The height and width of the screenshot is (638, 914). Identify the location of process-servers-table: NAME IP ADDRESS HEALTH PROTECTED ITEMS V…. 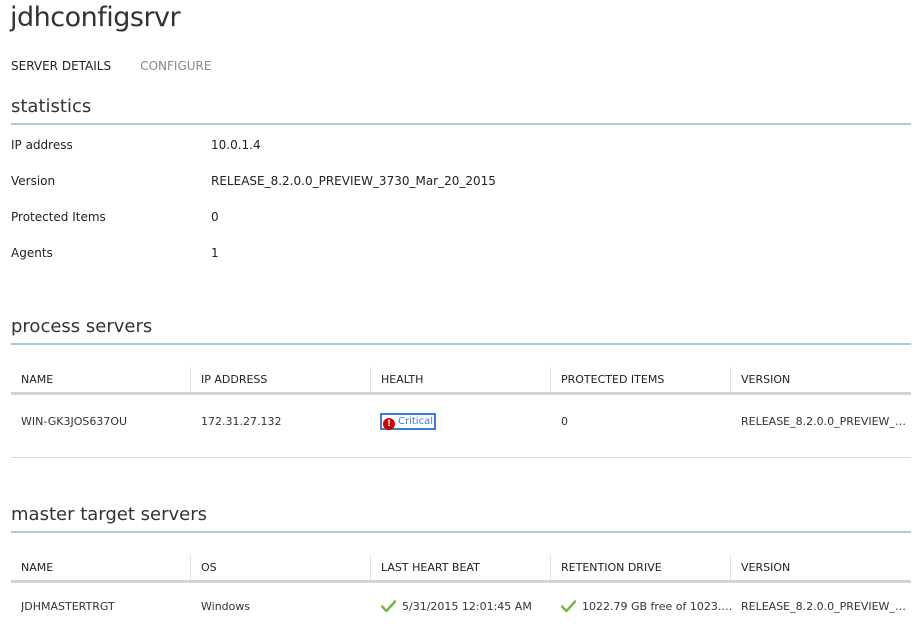
(461, 412).